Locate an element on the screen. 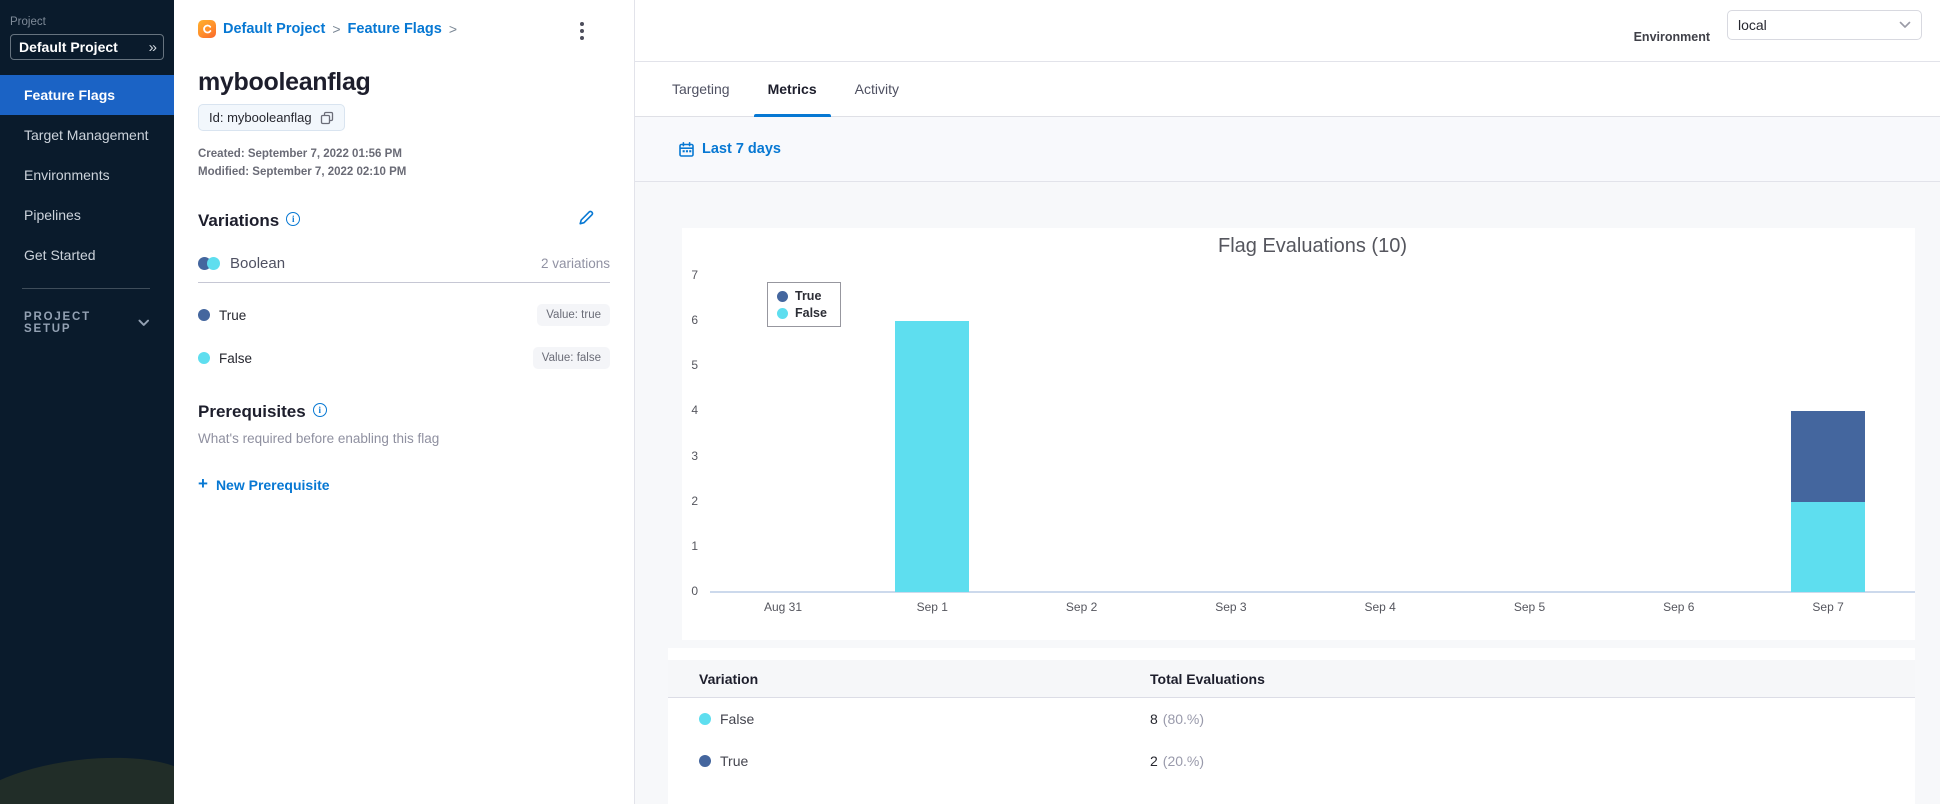  breadcrumb-default-project: Default Project is located at coordinates (274, 29).